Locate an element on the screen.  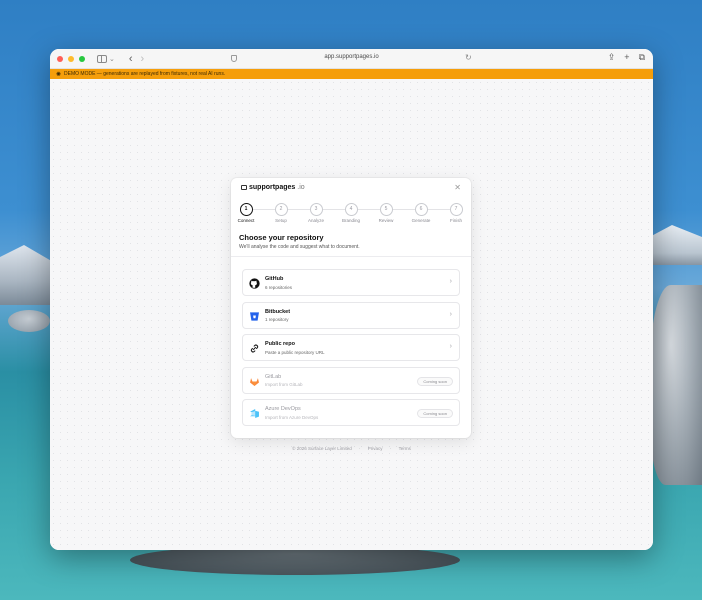
browser-titlebar: ⌄ ‹ › app.supportpages.io ↻ ⇪ + ⧉ is located at coordinates (351, 59).